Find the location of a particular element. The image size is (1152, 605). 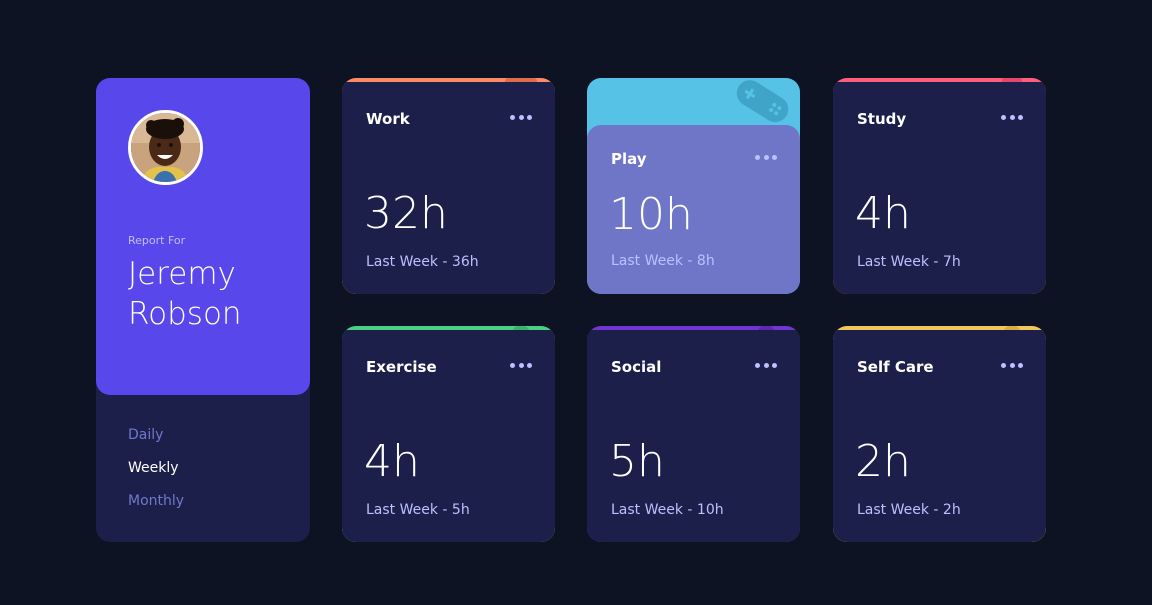

card-body: Self Care 2h Last Week - 2h is located at coordinates (939, 436).